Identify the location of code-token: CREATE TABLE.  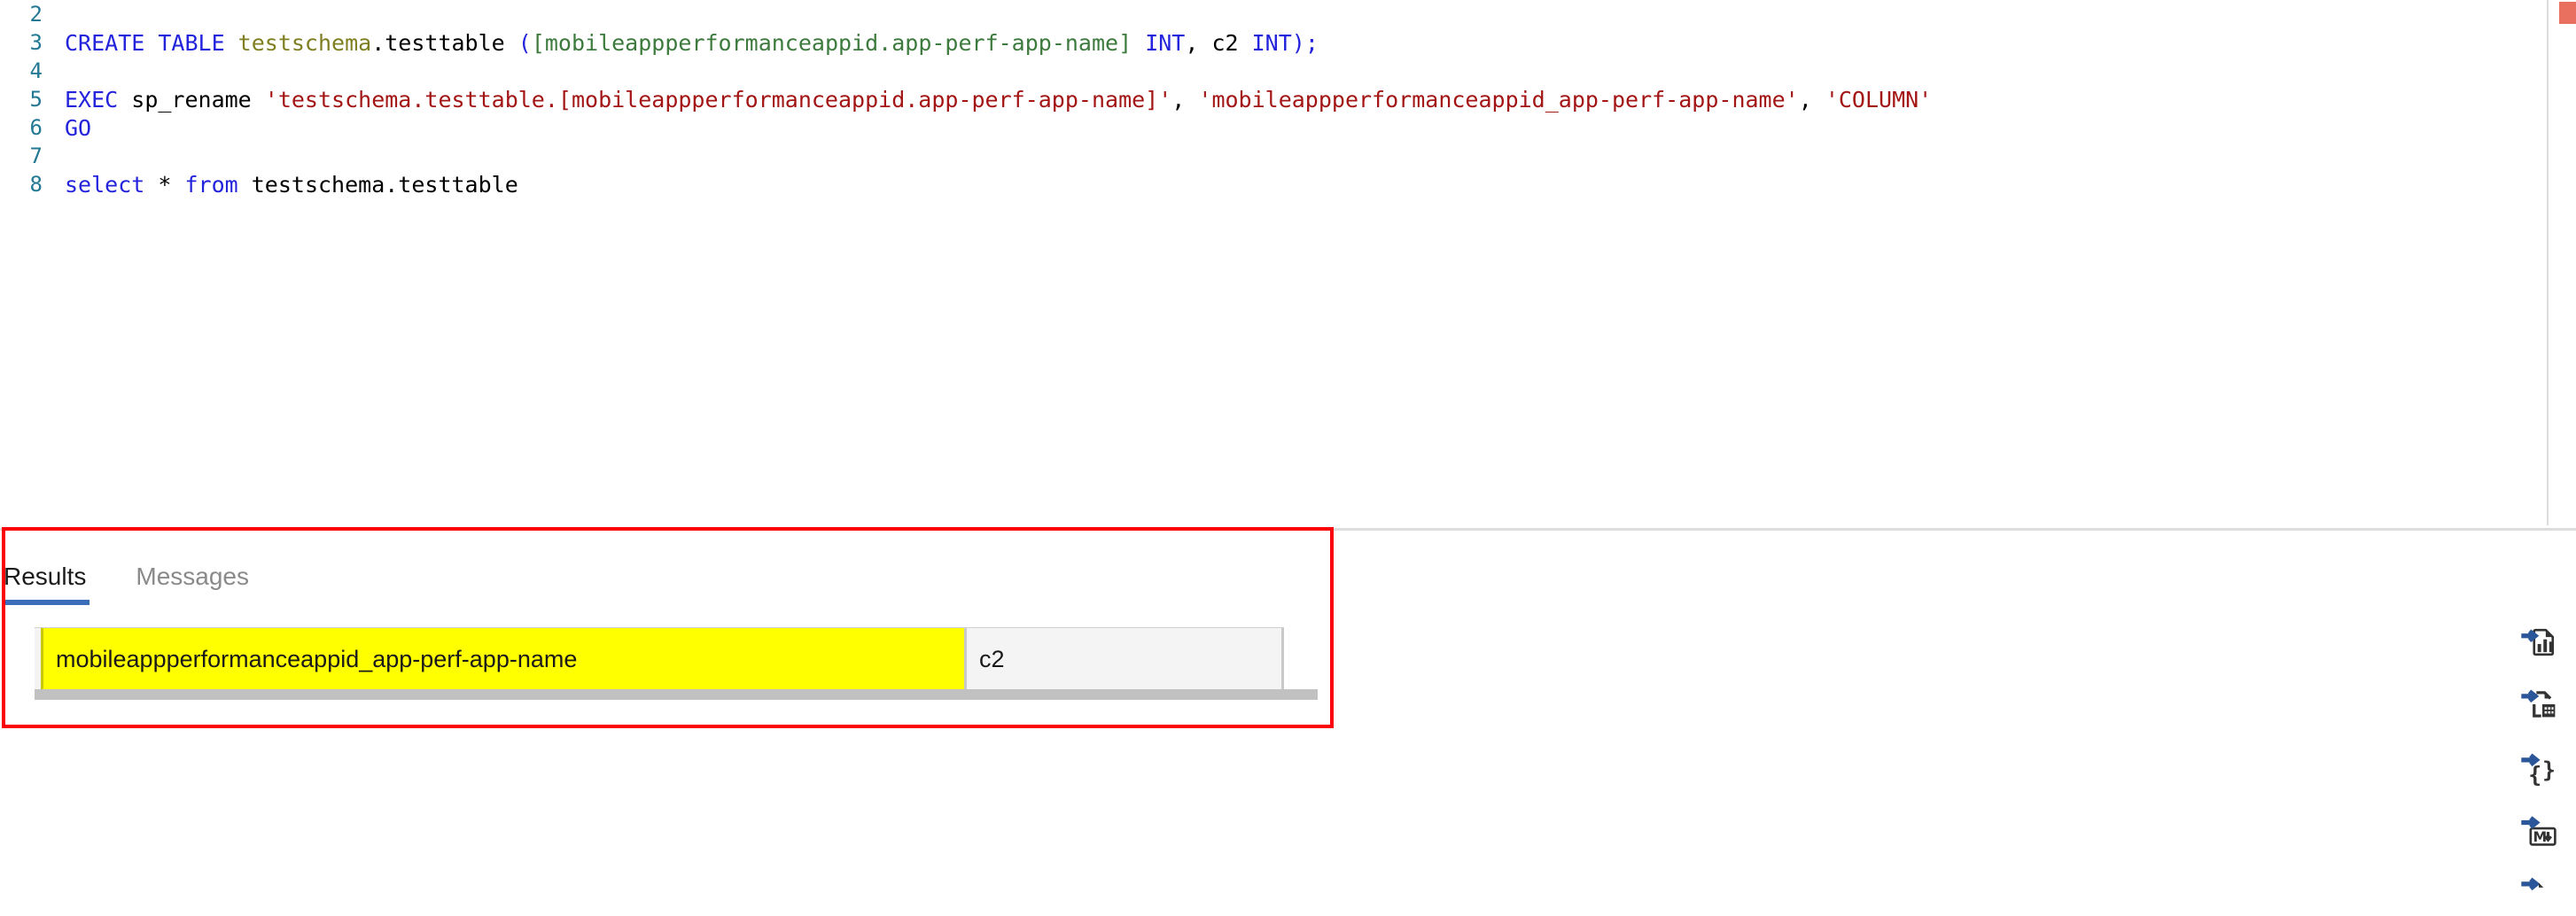
(151, 42).